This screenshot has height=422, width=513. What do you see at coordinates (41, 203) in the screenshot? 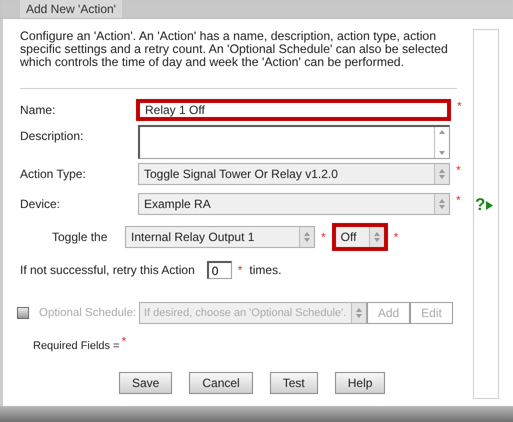
I see `field-label: Device:` at bounding box center [41, 203].